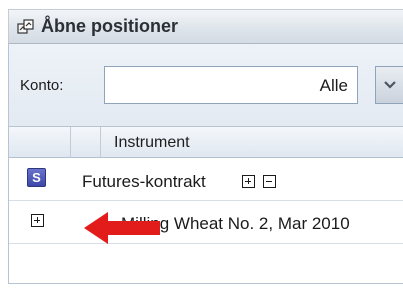 This screenshot has height=290, width=403. Describe the element at coordinates (231, 85) in the screenshot. I see `konto-select: Alle` at that location.